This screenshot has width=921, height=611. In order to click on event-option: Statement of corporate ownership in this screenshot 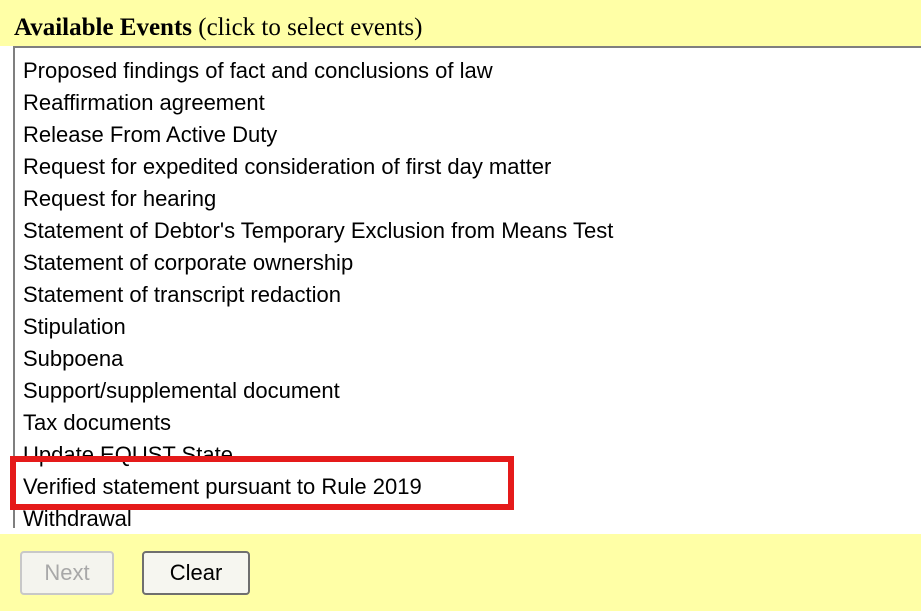, I will do `click(318, 263)`.